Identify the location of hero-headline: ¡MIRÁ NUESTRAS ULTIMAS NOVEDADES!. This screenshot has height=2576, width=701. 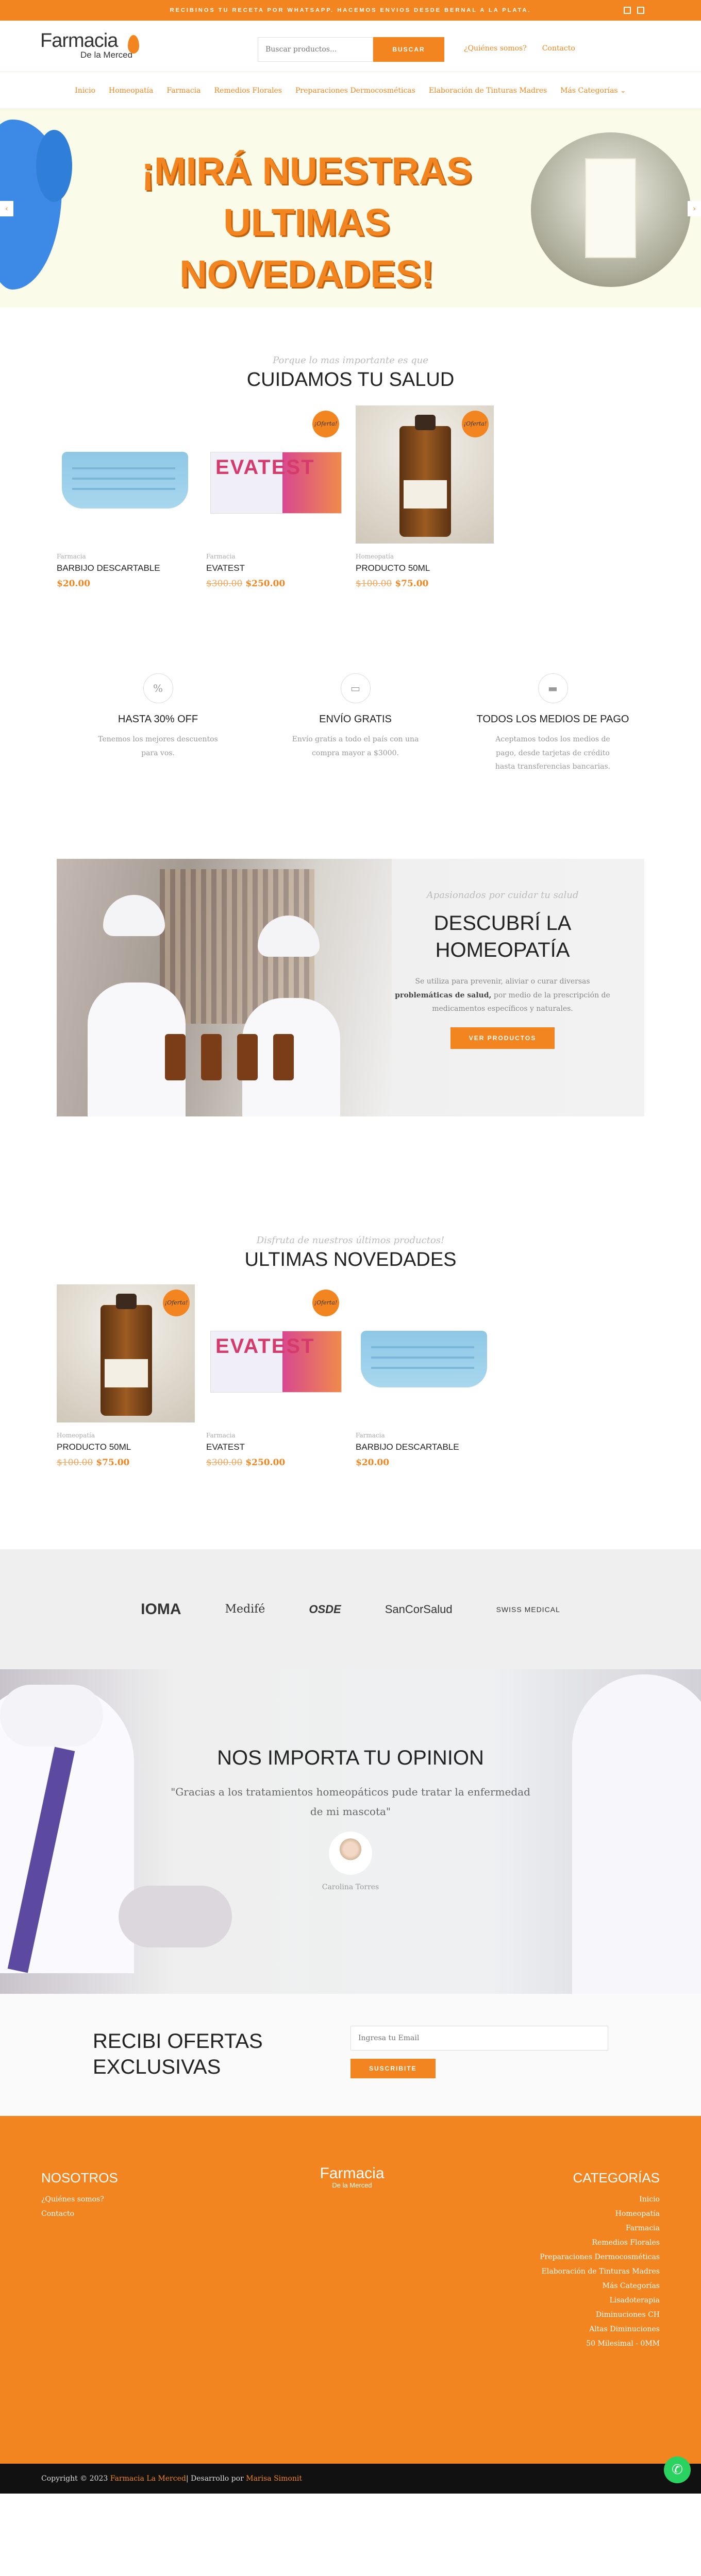
(306, 222).